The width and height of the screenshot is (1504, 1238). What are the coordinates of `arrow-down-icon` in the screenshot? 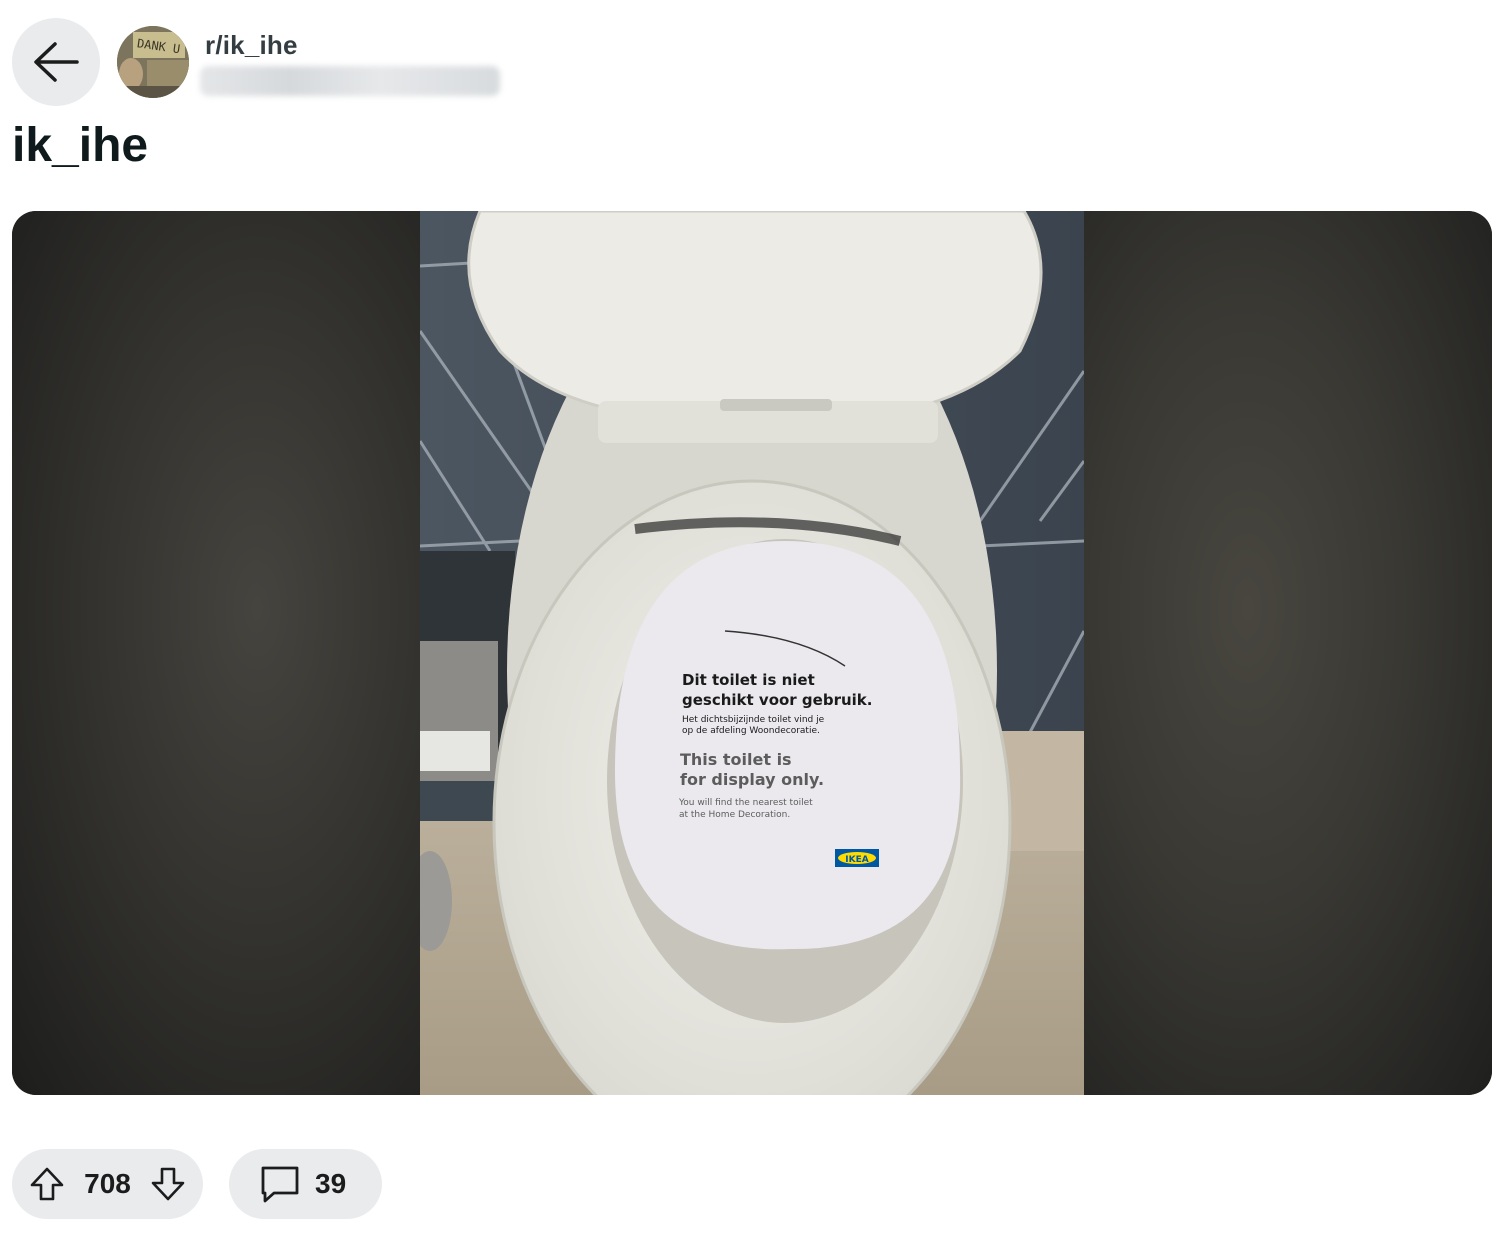 It's located at (168, 1184).